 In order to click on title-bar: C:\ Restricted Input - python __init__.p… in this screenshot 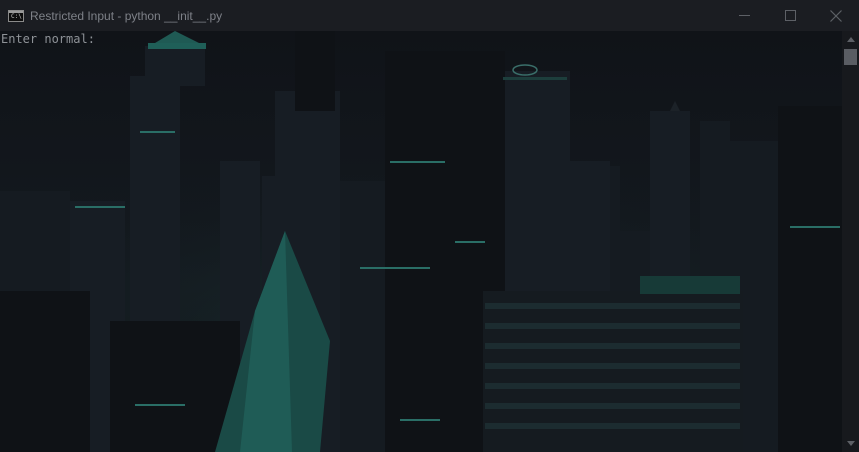, I will do `click(429, 15)`.